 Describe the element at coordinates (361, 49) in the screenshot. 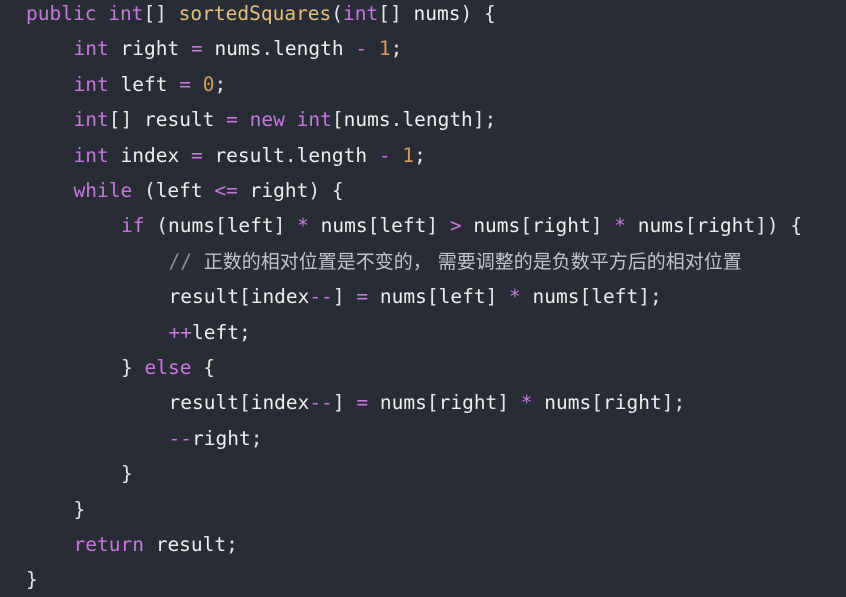

I see `operator-token: -` at that location.